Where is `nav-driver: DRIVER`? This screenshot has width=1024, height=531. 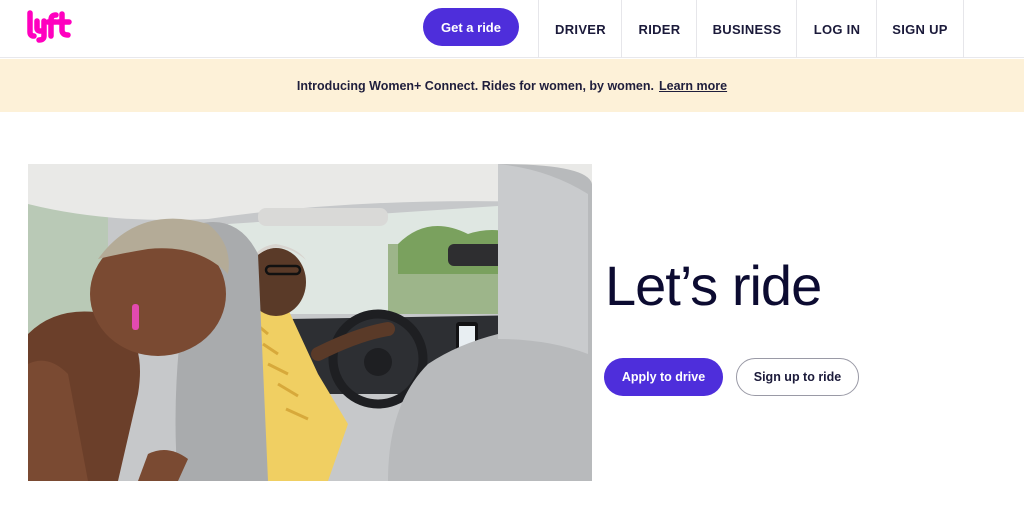
nav-driver: DRIVER is located at coordinates (580, 29).